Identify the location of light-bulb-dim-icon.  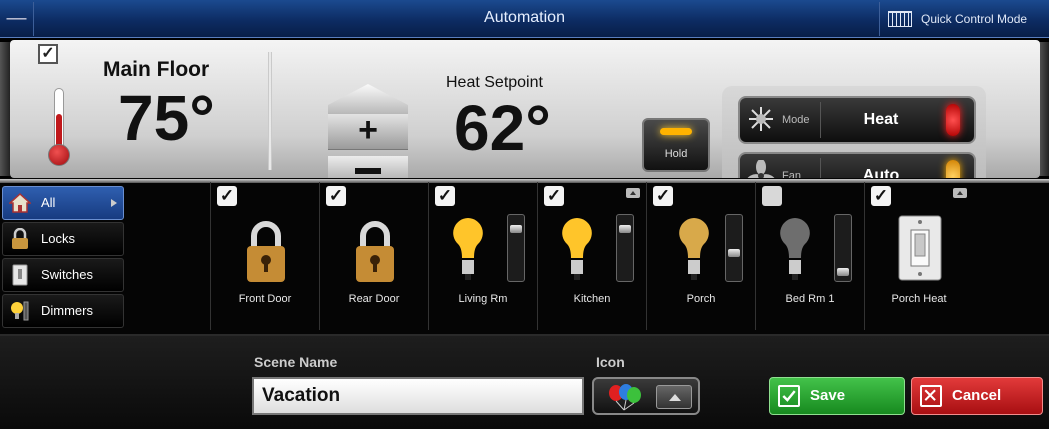
(694, 249).